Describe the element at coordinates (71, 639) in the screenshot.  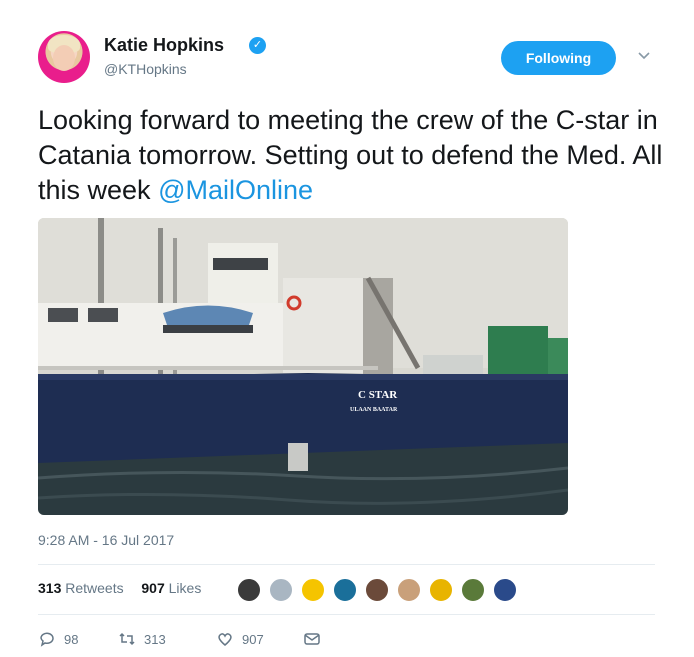
I see `reply-count: 98` at that location.